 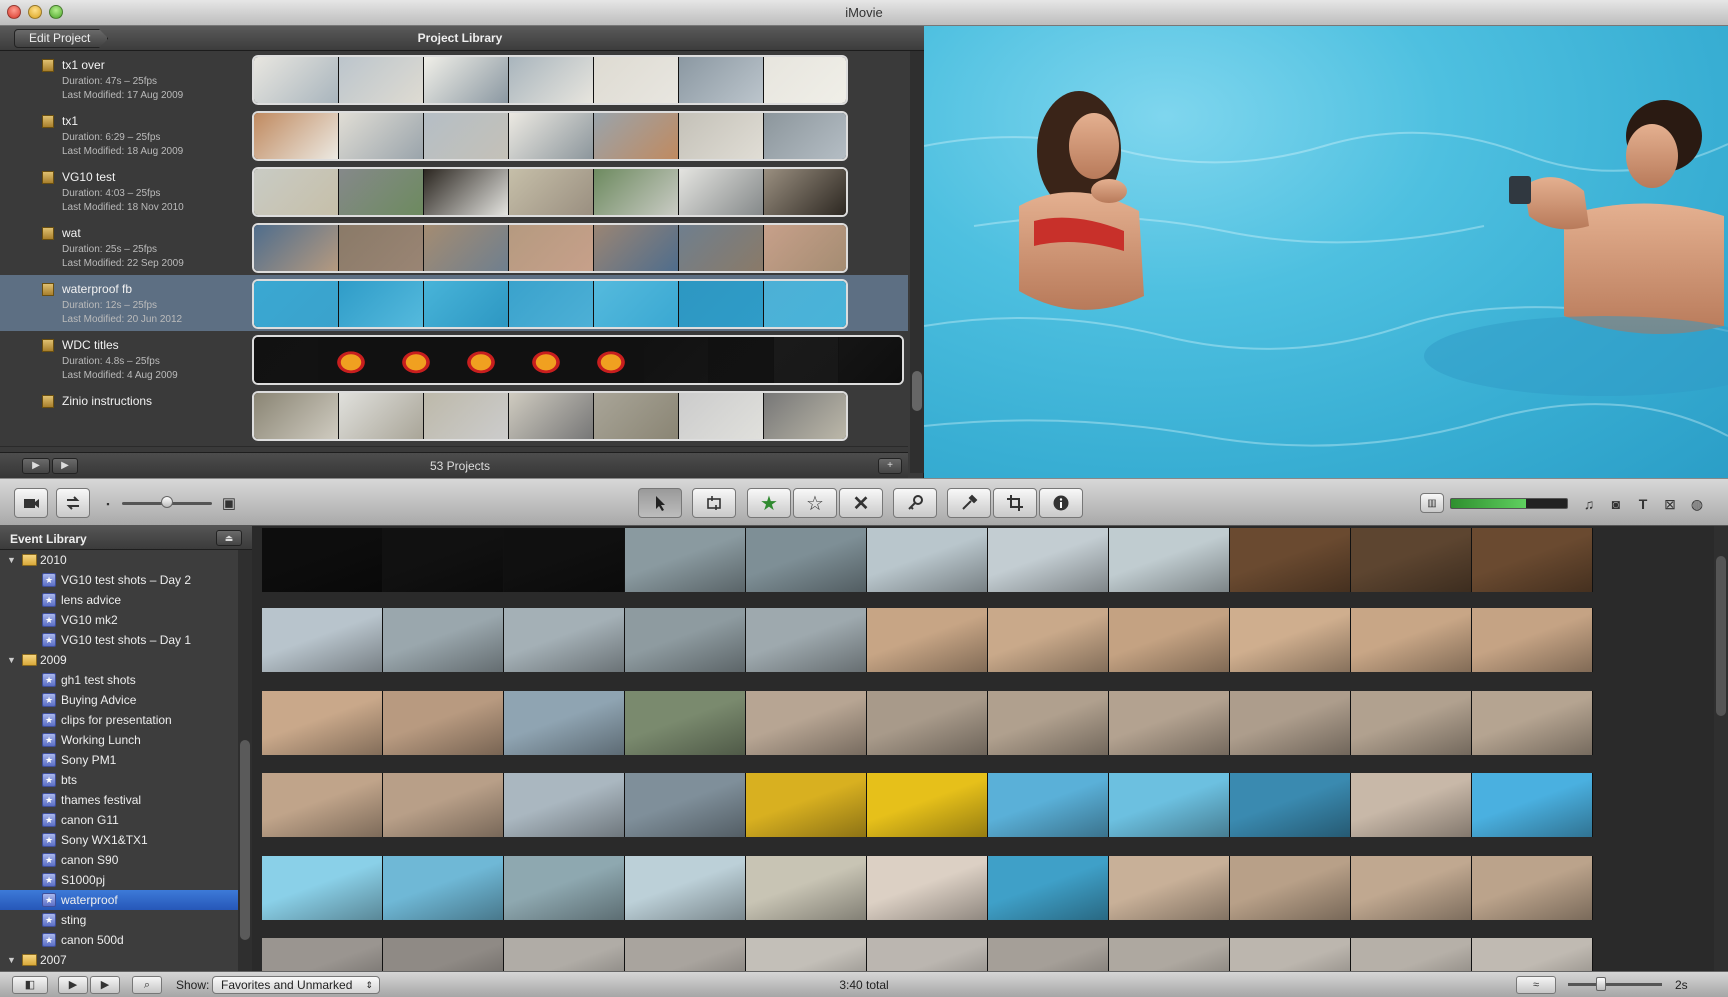 I want to click on unmark-button: ☆, so click(x=815, y=503).